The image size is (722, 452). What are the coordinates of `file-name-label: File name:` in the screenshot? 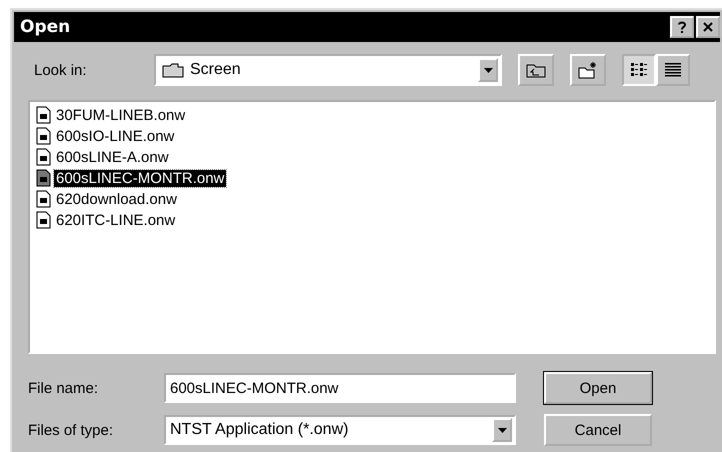 It's located at (64, 388).